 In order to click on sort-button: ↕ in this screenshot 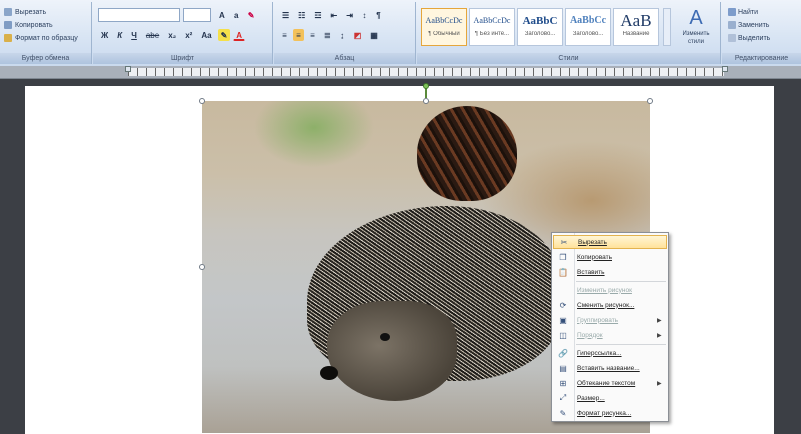, I will do `click(364, 15)`.